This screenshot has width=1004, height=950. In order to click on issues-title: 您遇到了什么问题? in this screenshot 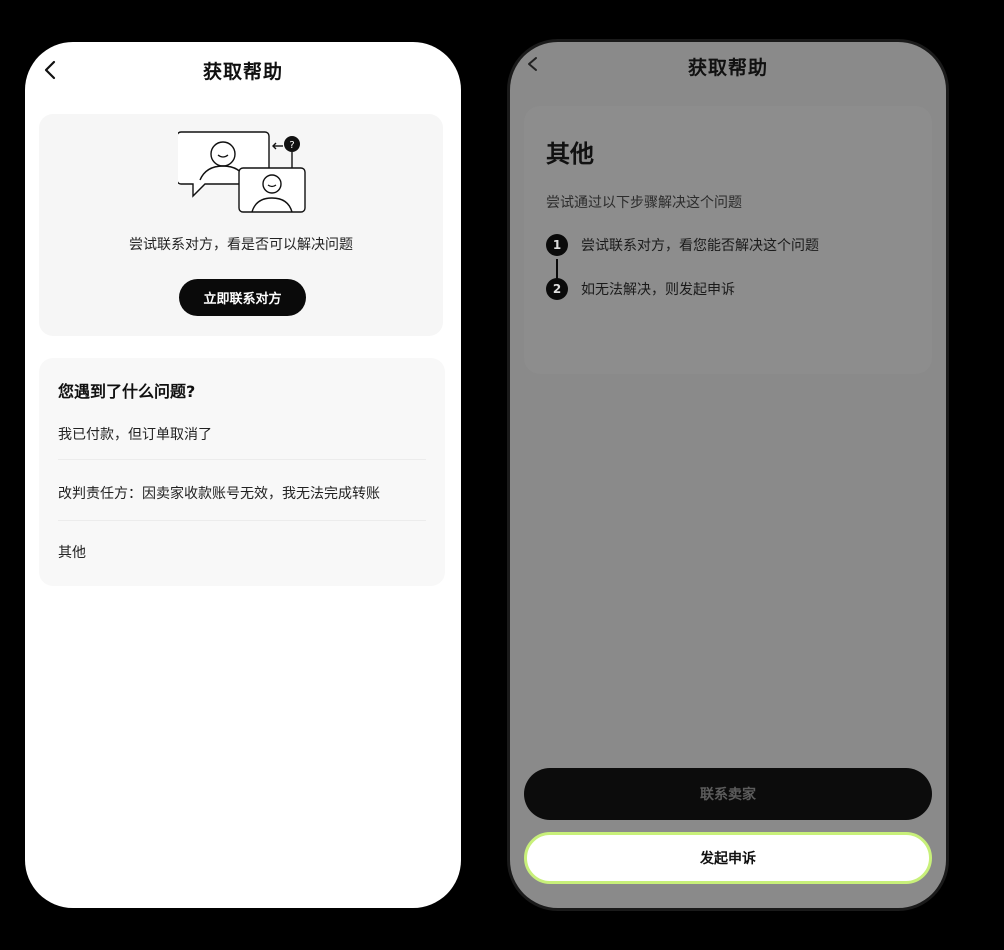, I will do `click(127, 391)`.